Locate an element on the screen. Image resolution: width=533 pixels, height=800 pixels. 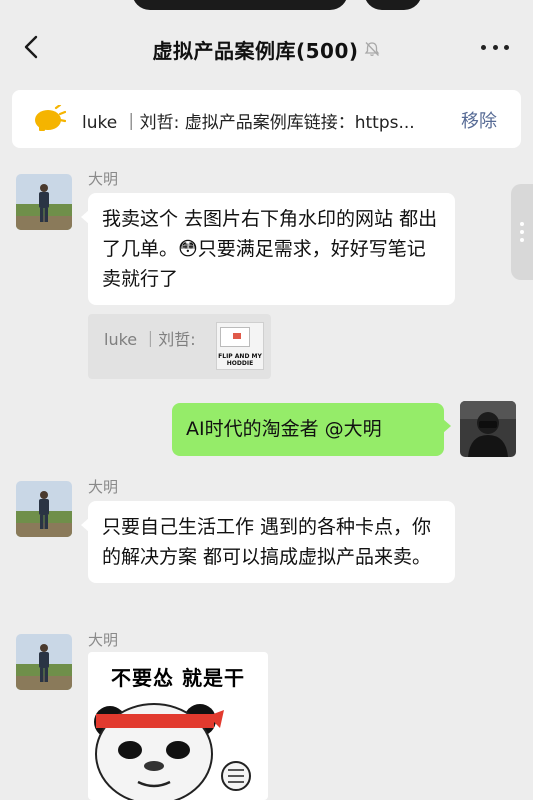
panda-meme-icon is located at coordinates (172, 751).